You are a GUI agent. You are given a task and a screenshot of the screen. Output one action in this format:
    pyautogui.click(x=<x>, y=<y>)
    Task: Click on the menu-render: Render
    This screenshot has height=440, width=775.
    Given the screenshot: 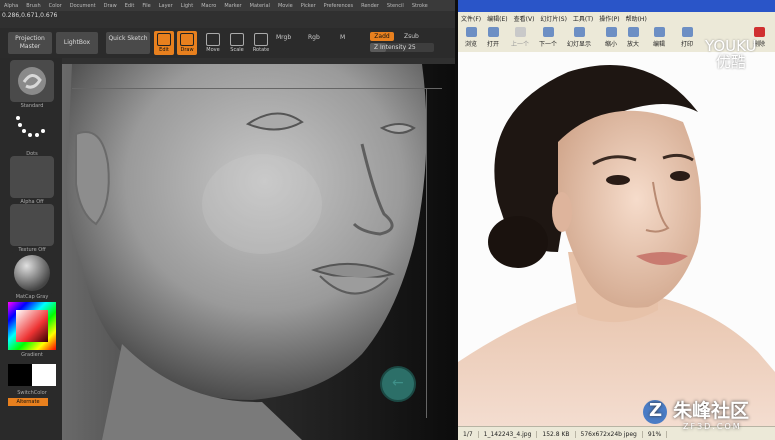 What is the action you would take?
    pyautogui.click(x=370, y=6)
    